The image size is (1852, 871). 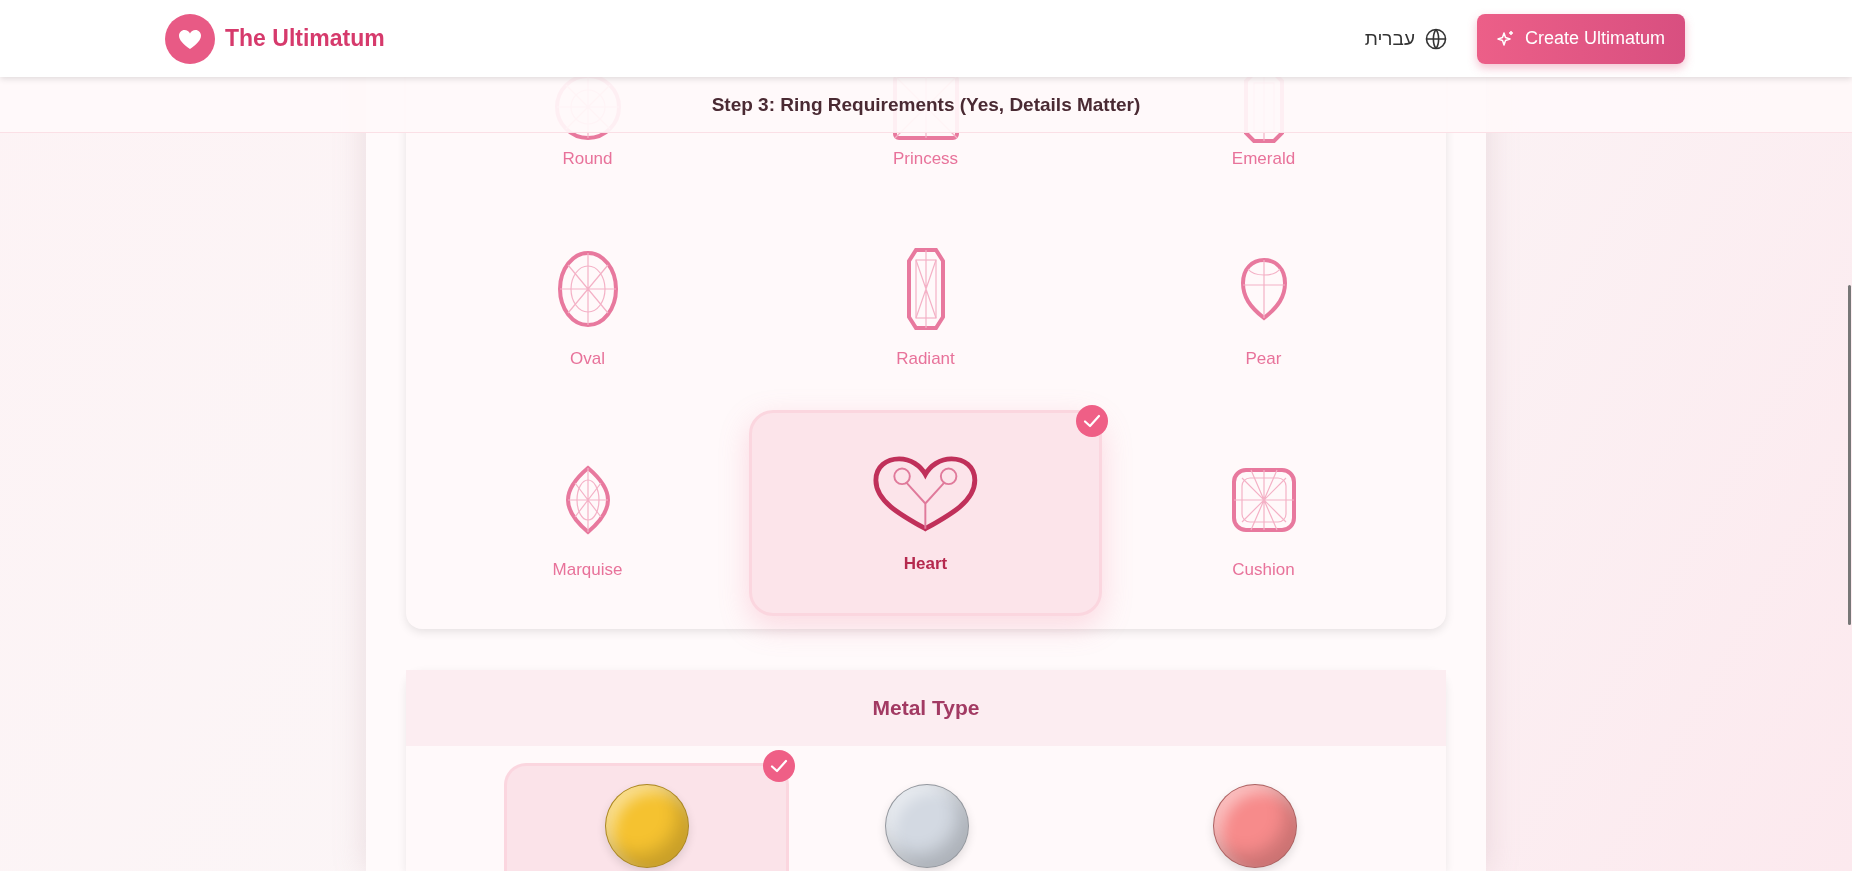 What do you see at coordinates (1435, 38) in the screenshot?
I see `globe-icon` at bounding box center [1435, 38].